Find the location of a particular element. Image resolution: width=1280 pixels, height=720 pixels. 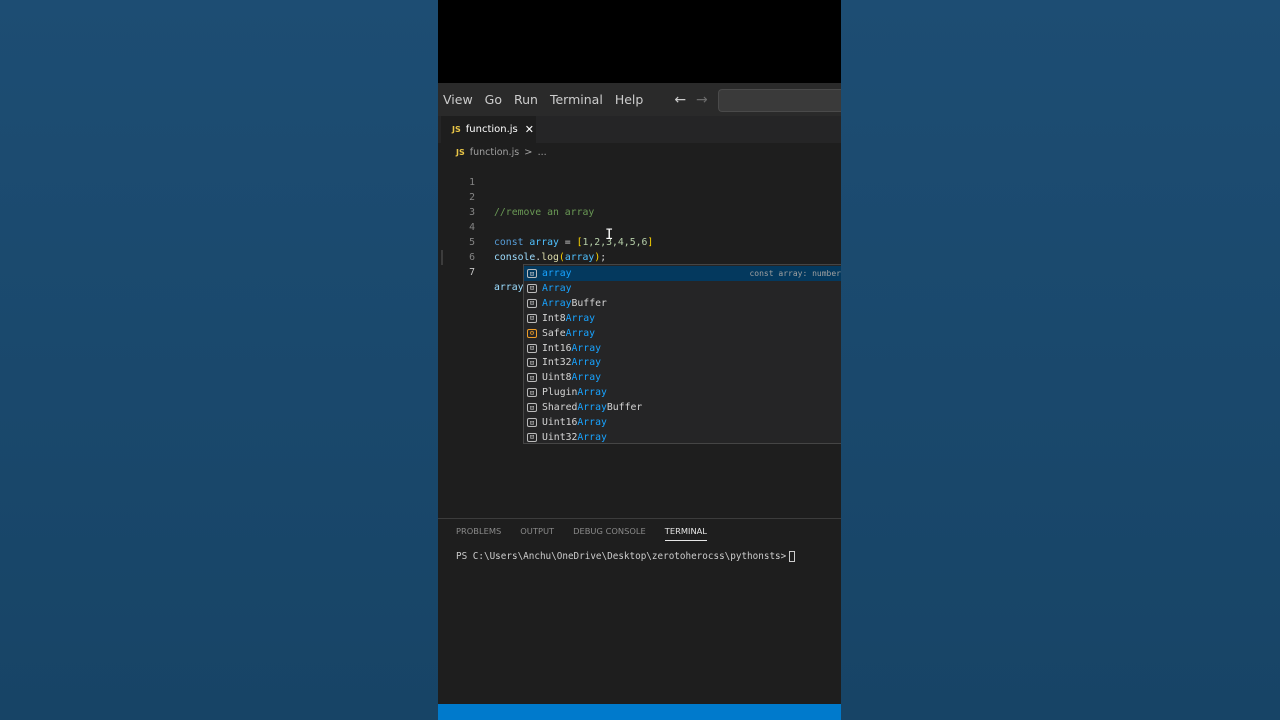

menu-bar: View Go Run Terminal Help ← → is located at coordinates (639, 99).